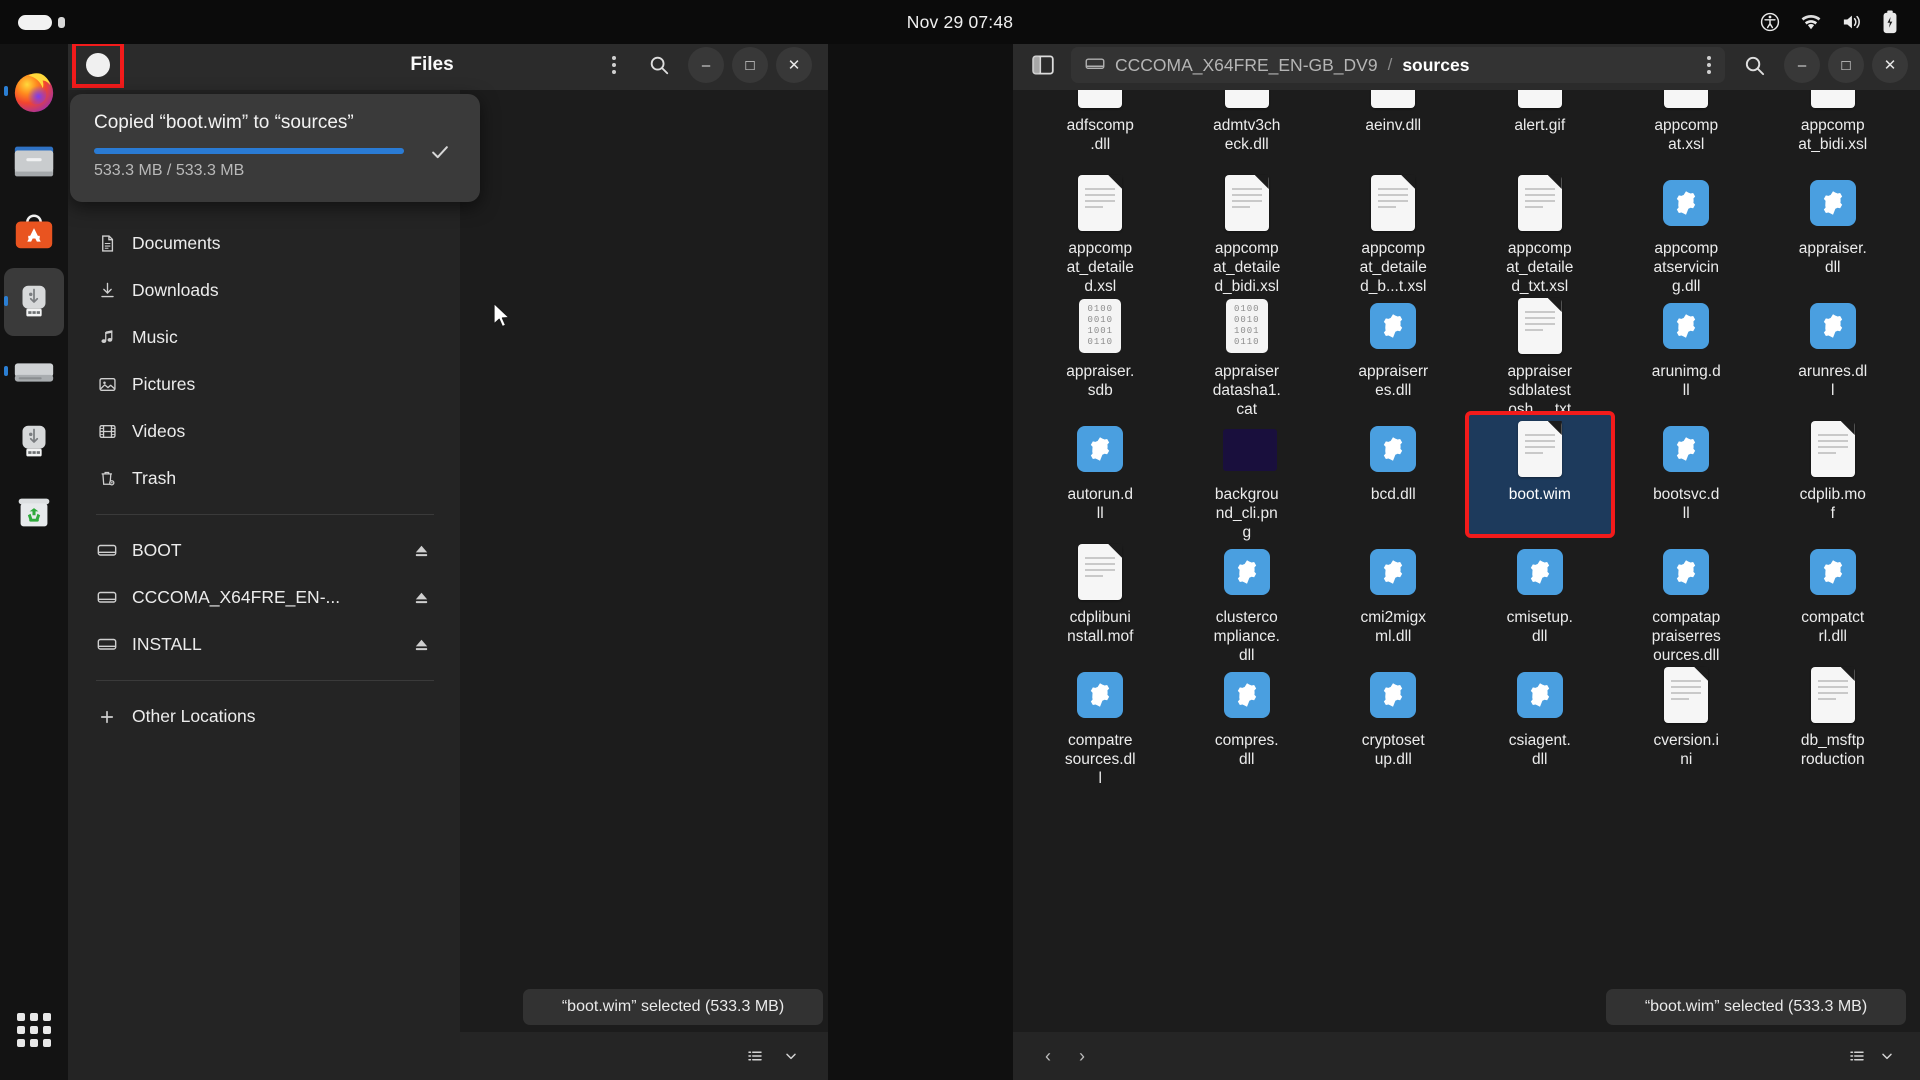  Describe the element at coordinates (1393, 720) in the screenshot. I see `file-item: cryptoset up.dll` at that location.